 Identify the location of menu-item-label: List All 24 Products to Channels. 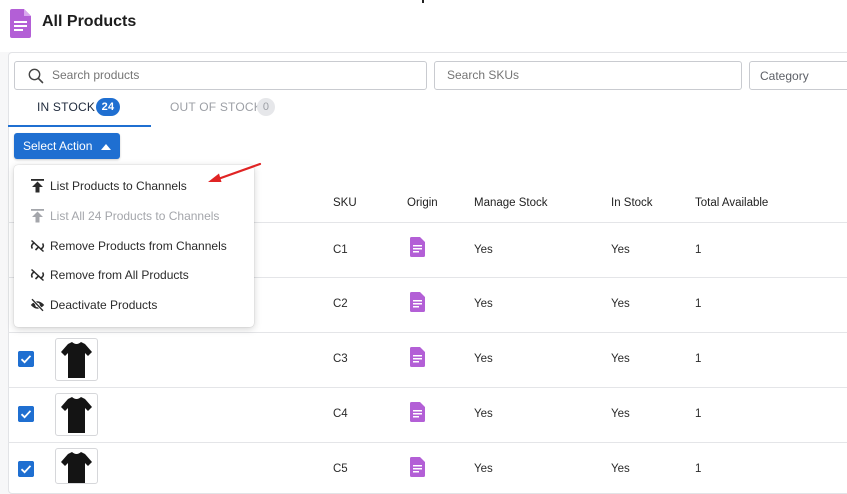
(135, 216).